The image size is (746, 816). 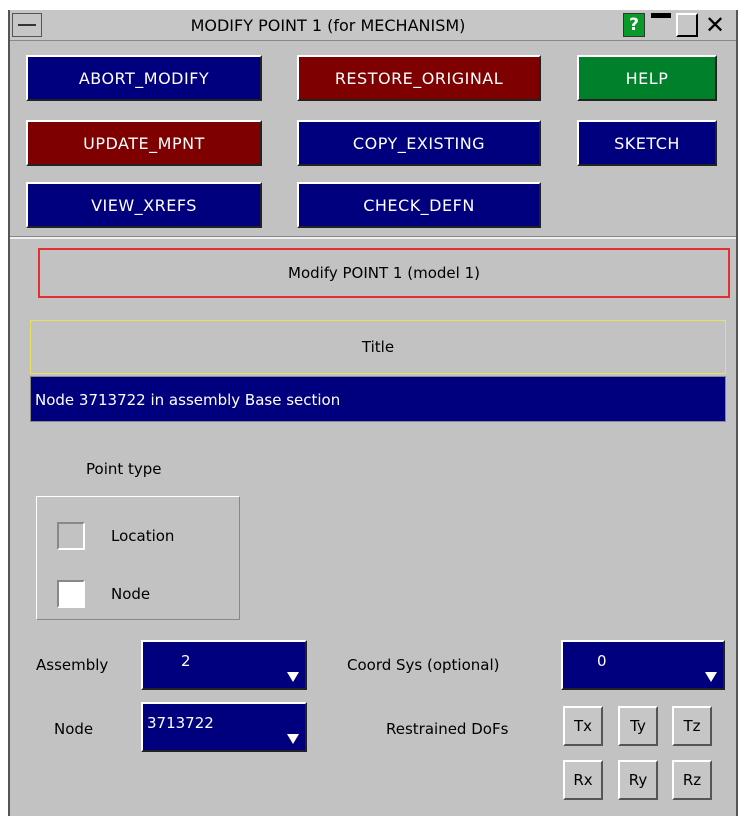 I want to click on assembly-label: Assembly, so click(x=72, y=665).